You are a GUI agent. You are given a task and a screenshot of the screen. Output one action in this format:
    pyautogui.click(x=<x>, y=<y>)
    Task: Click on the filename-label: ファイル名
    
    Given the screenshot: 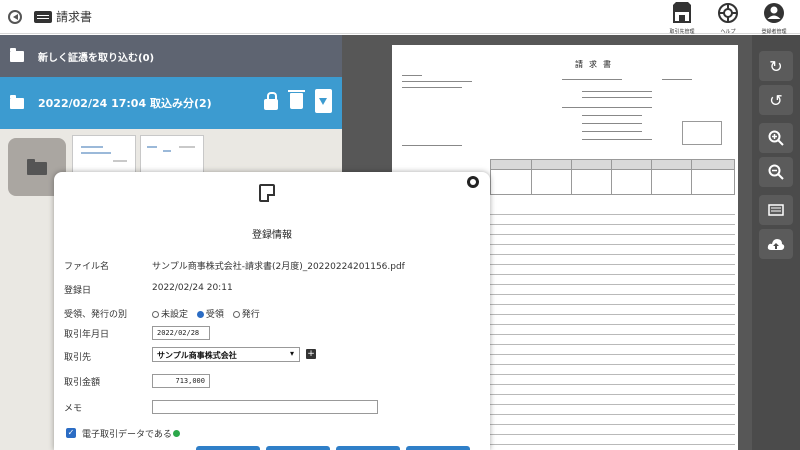 What is the action you would take?
    pyautogui.click(x=87, y=267)
    